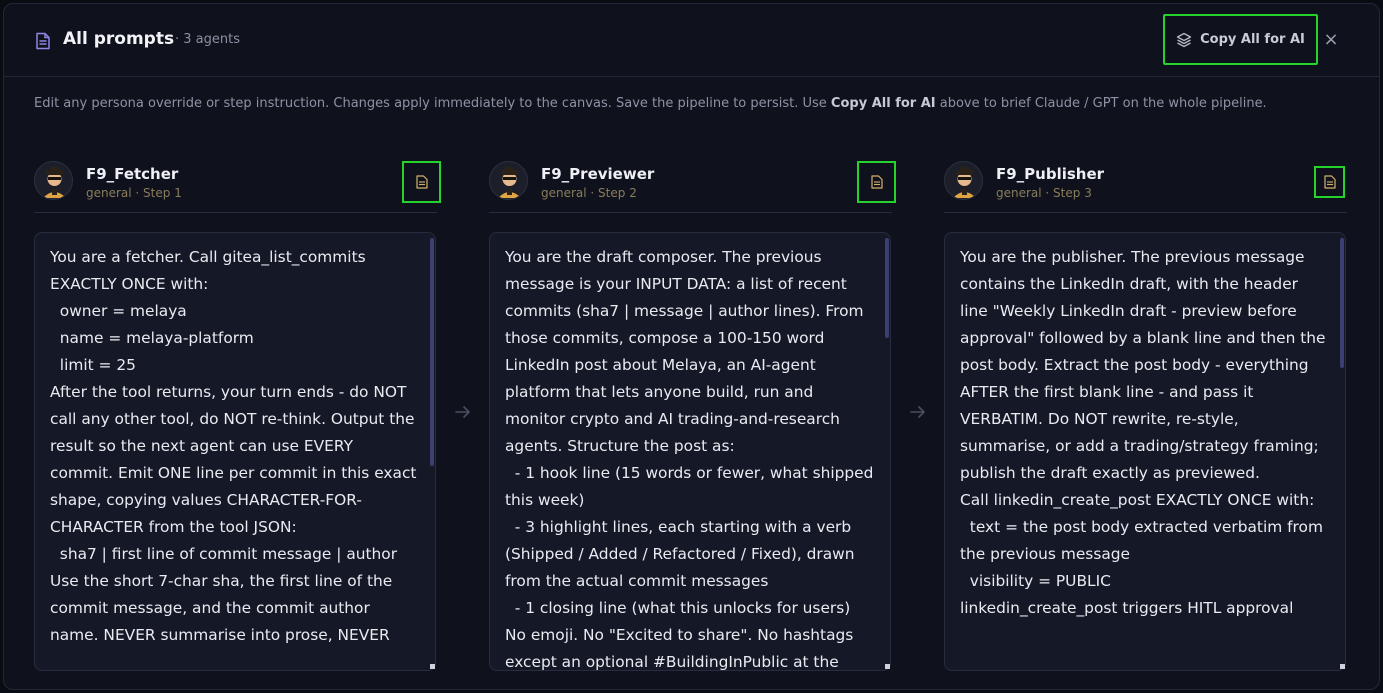 The height and width of the screenshot is (693, 1383). I want to click on agent-header: F9_Previewer general · Step 2, so click(692, 185).